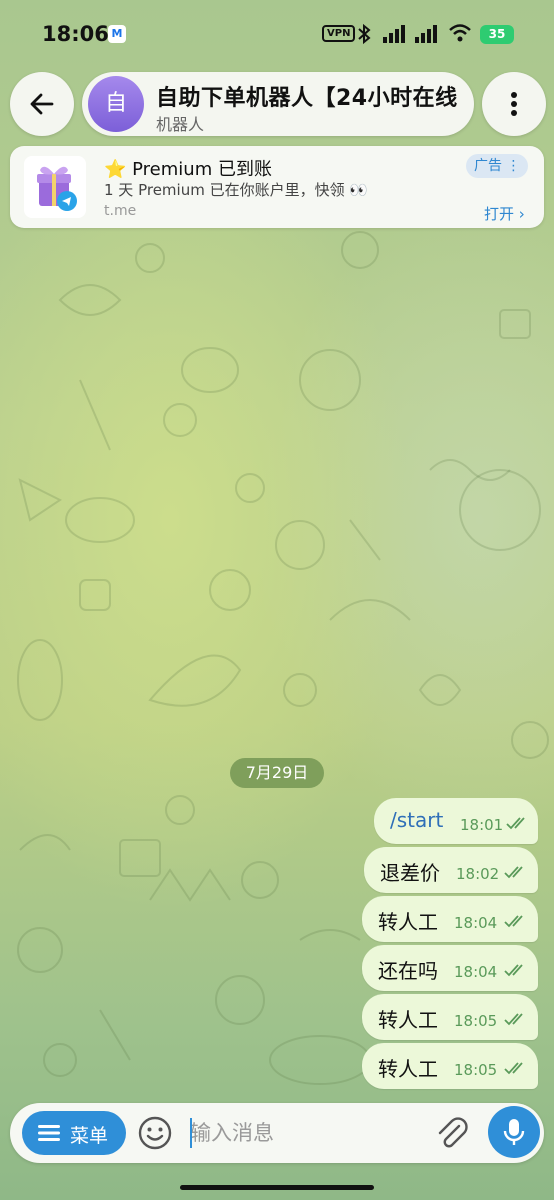 This screenshot has width=554, height=1200. I want to click on wifi-icon, so click(460, 33).